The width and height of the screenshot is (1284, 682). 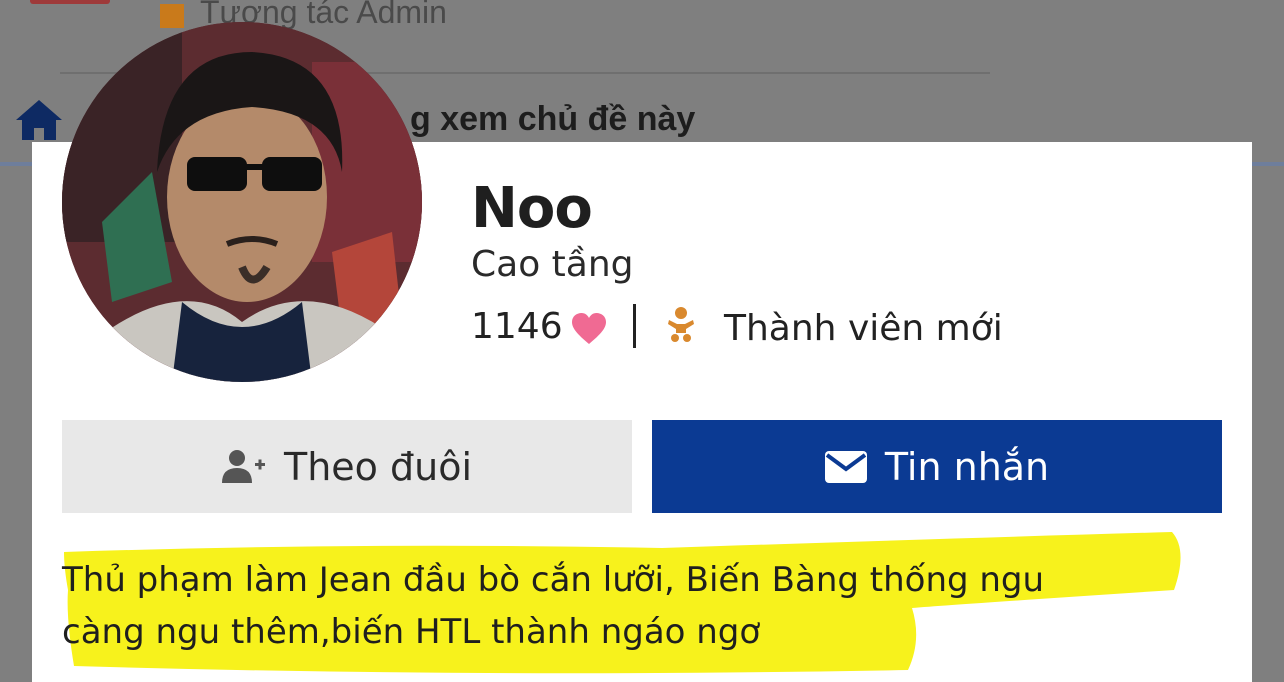 What do you see at coordinates (377, 466) in the screenshot?
I see `follow-label: Theo đuôi` at bounding box center [377, 466].